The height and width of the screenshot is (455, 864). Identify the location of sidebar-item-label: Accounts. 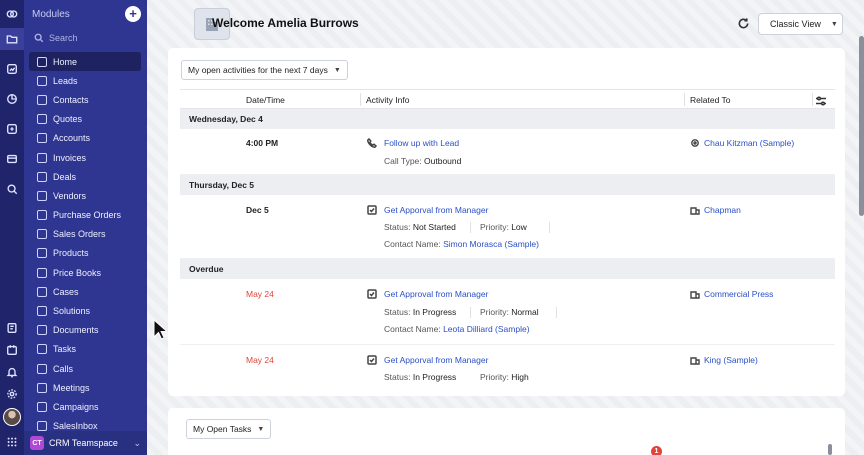
(72, 138).